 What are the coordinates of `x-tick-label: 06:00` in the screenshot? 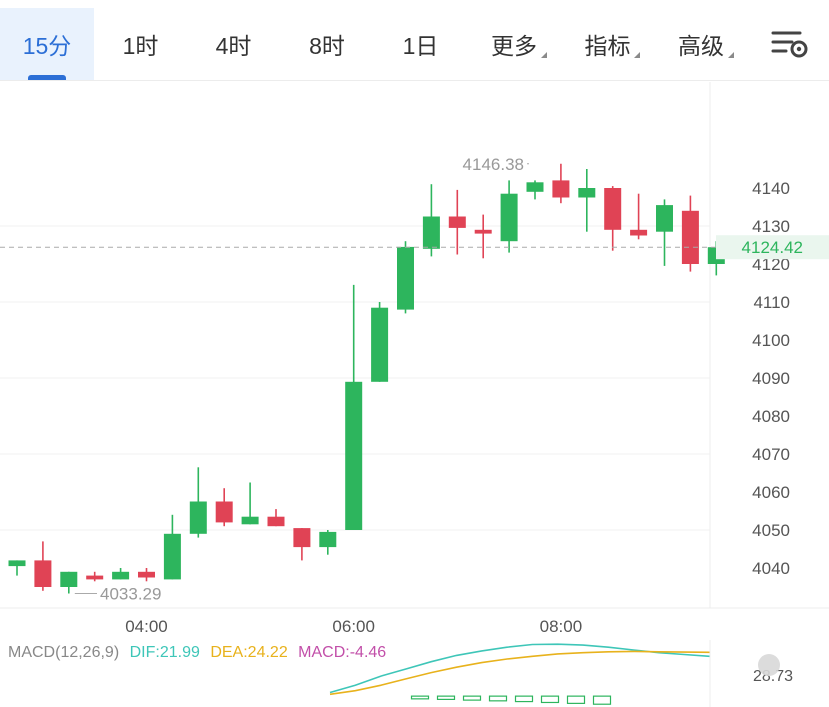 It's located at (353, 626).